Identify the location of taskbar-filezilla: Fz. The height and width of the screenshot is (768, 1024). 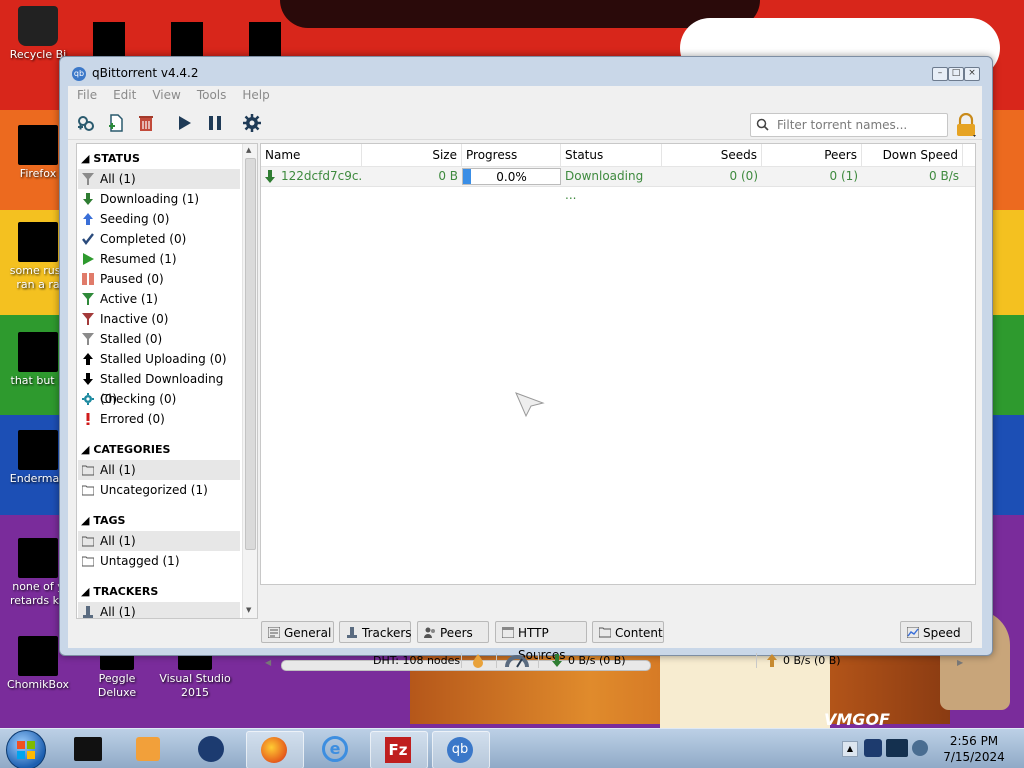
(399, 749).